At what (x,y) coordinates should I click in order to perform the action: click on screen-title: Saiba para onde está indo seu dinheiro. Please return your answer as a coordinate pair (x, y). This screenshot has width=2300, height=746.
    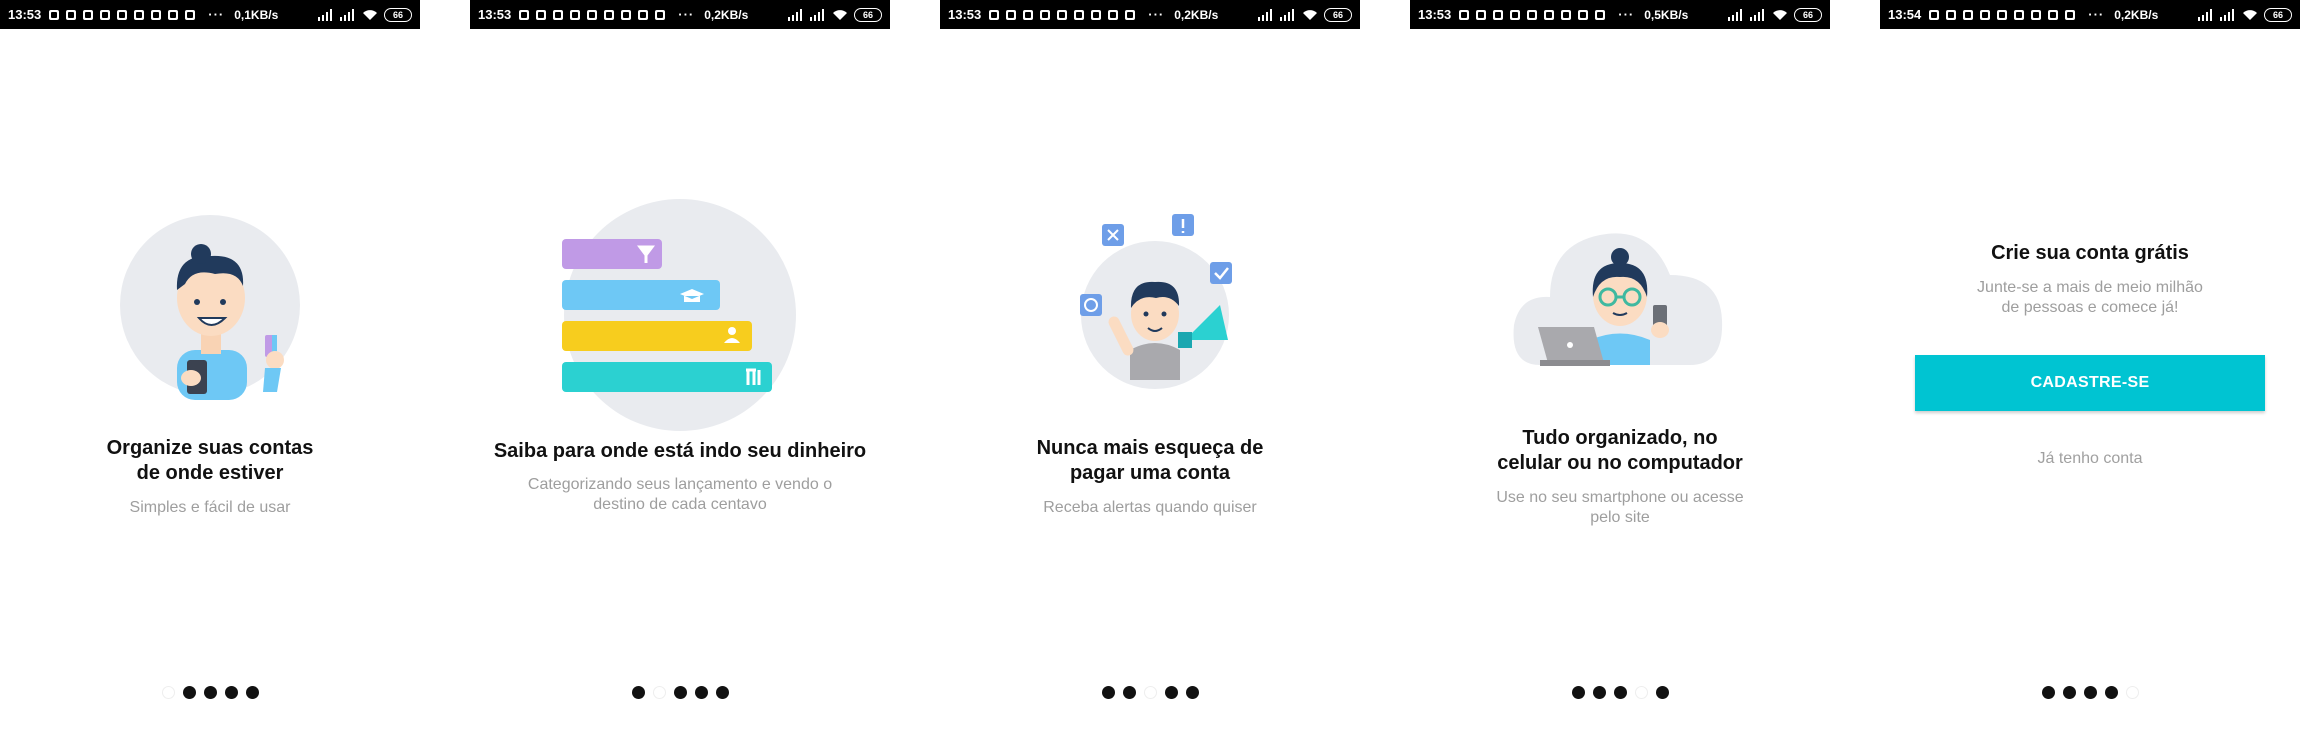
    Looking at the image, I should click on (680, 451).